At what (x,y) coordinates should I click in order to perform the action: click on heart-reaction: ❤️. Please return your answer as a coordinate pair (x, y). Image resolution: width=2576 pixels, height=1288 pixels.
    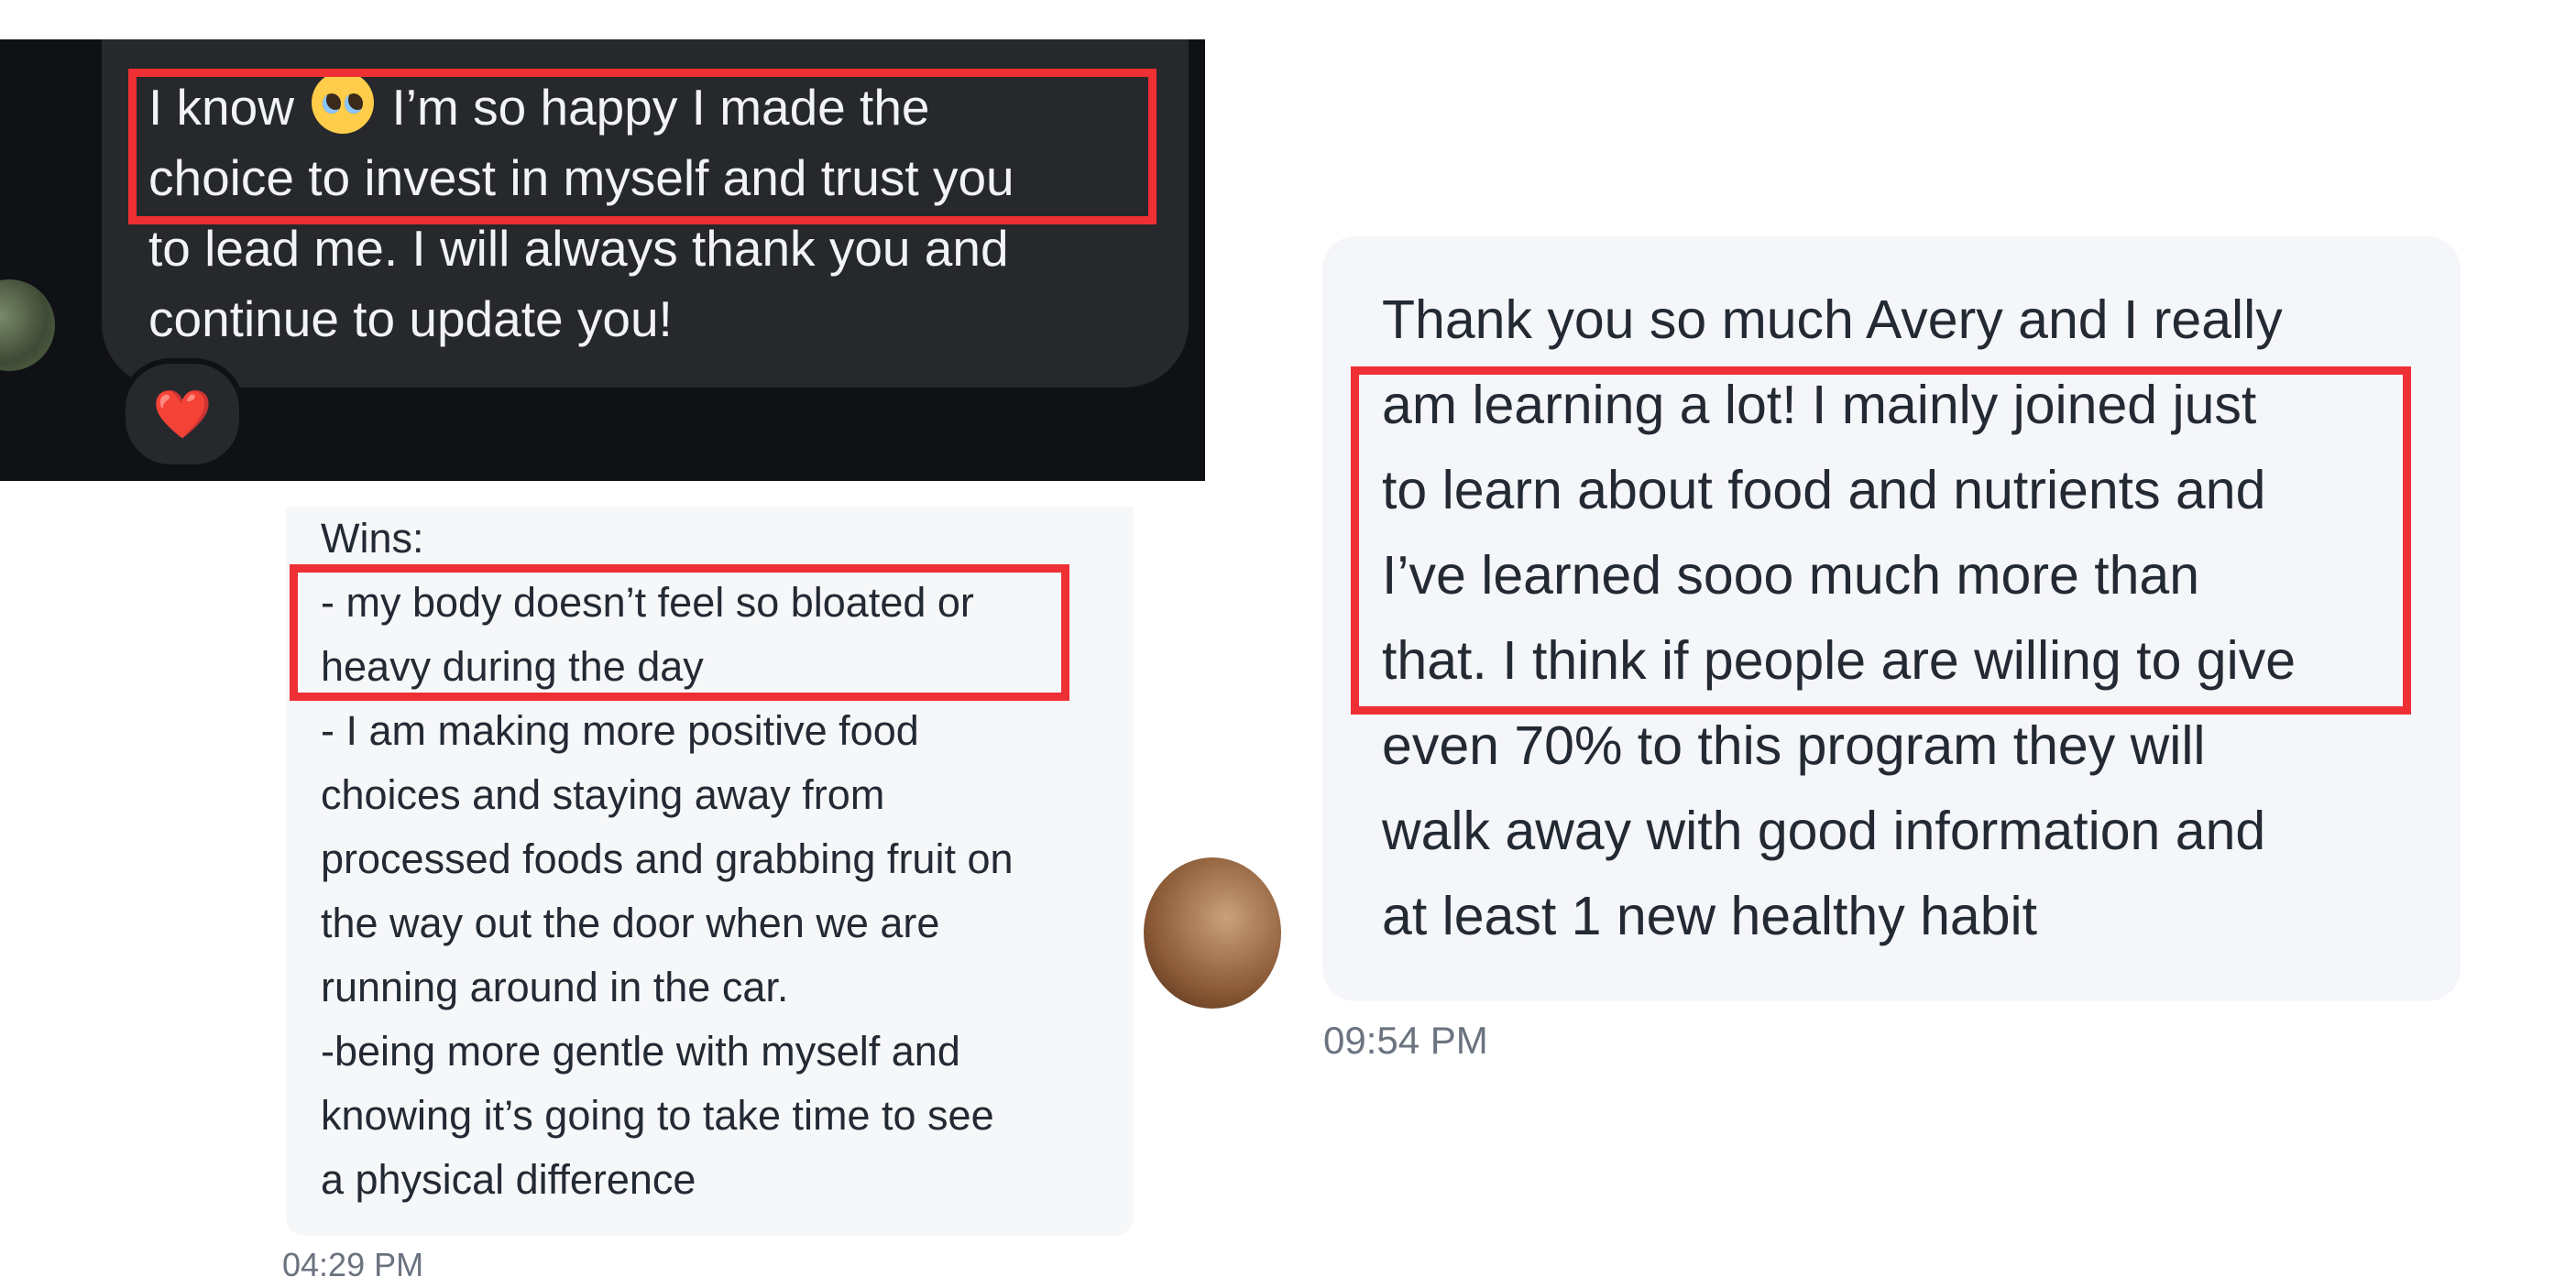
    Looking at the image, I should click on (182, 414).